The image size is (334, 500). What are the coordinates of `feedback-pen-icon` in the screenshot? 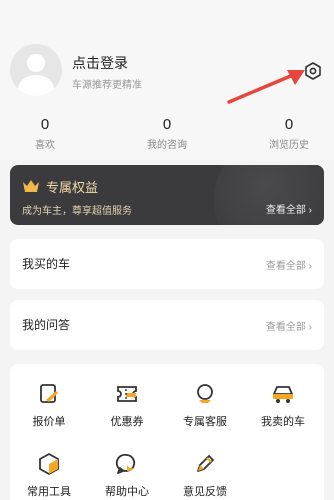 It's located at (205, 463).